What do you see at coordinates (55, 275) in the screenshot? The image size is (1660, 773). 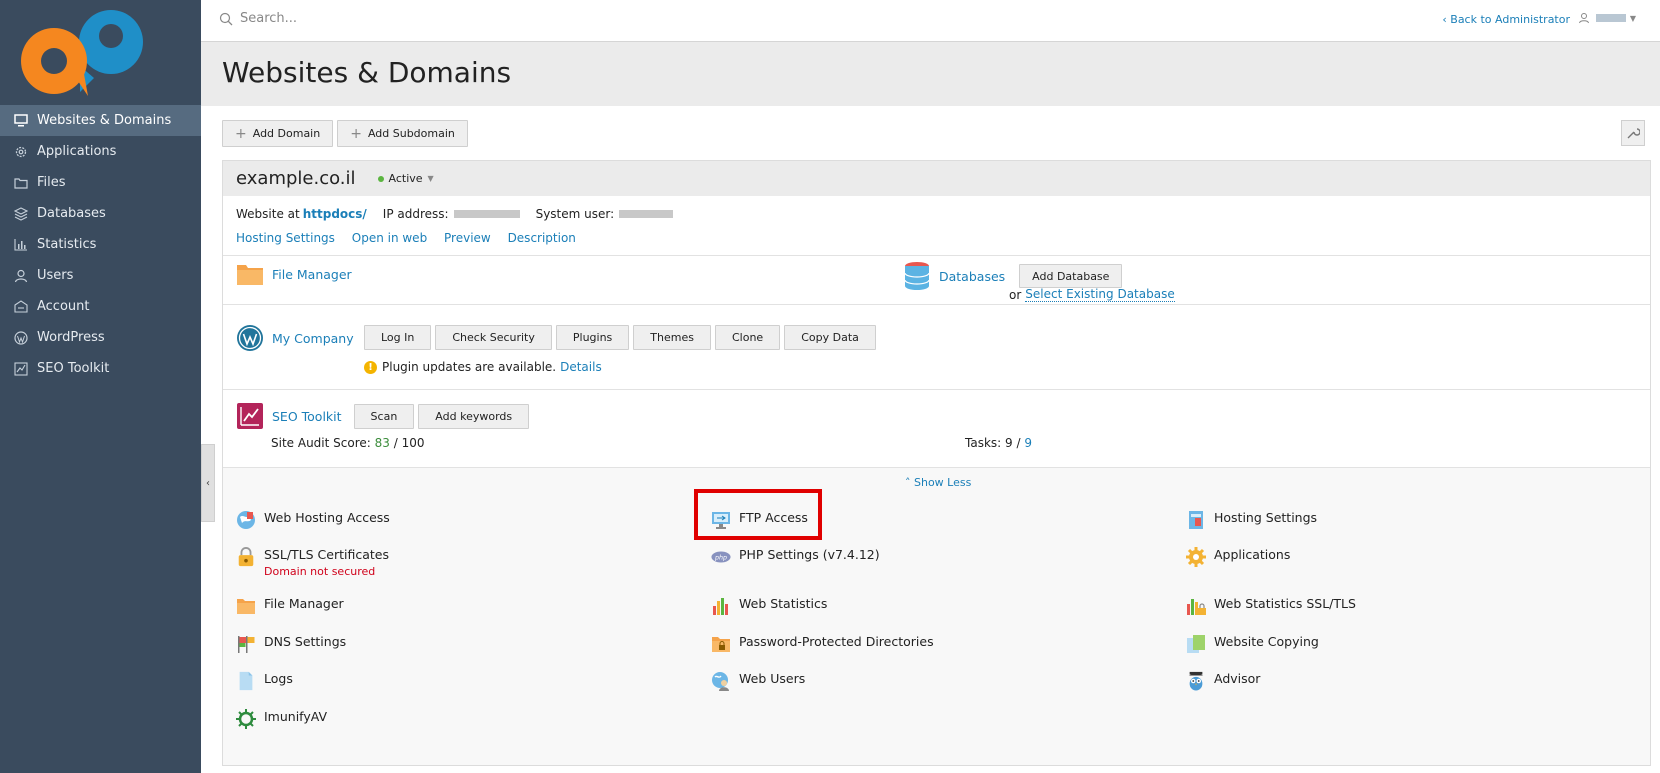 I see `sidebar-item-label: Users` at bounding box center [55, 275].